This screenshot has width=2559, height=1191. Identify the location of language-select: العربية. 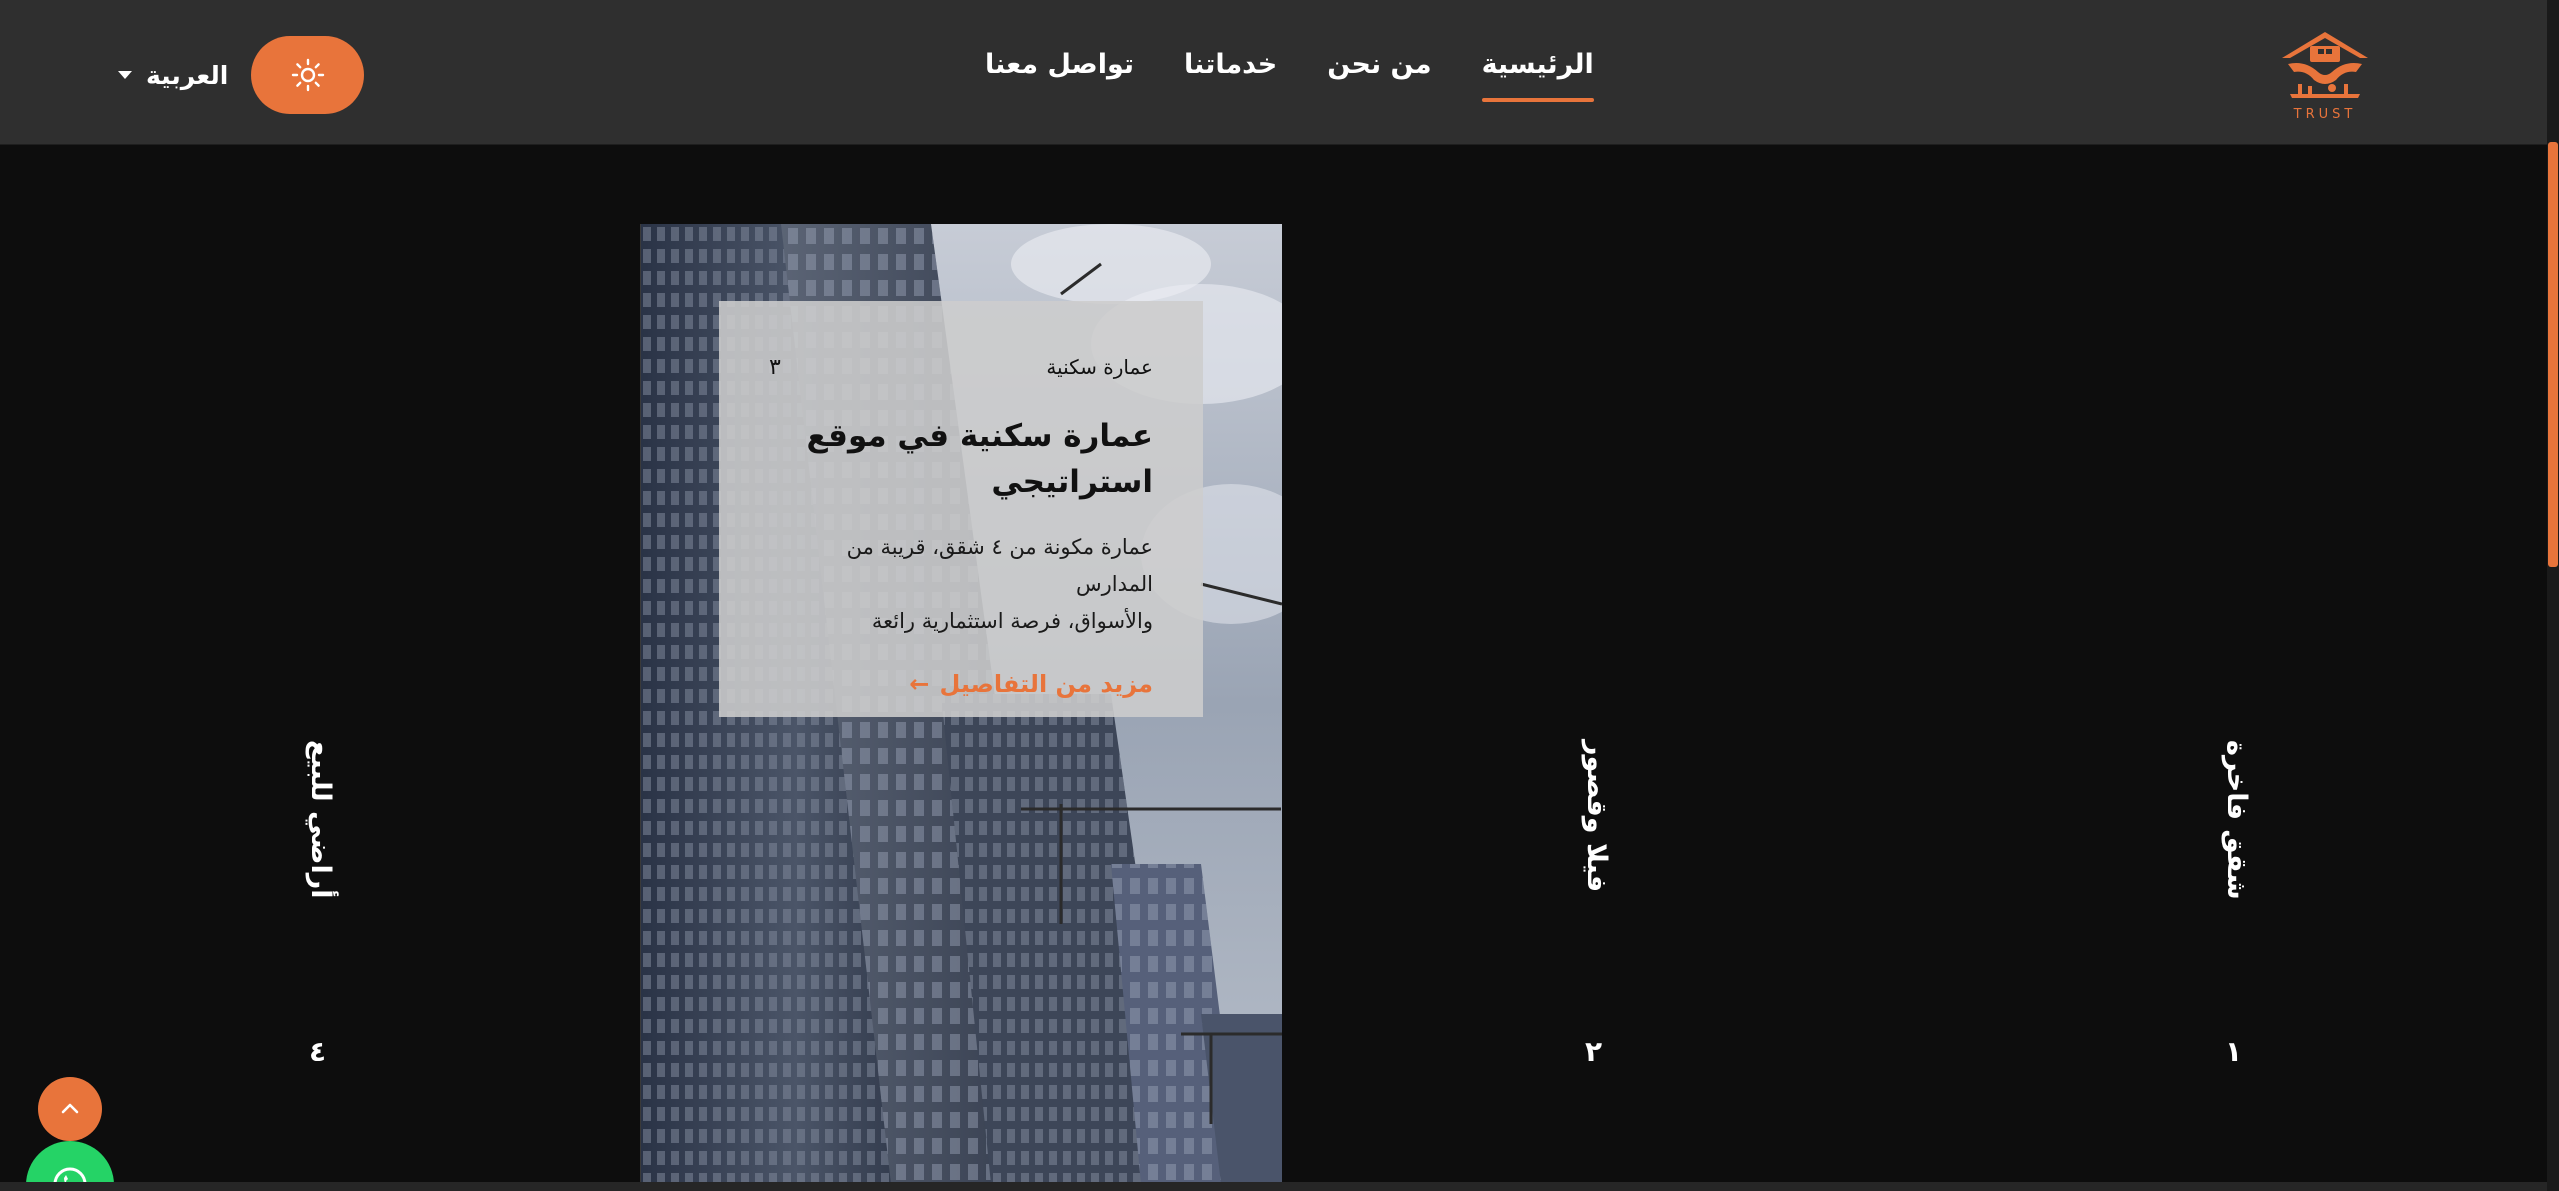
(173, 75).